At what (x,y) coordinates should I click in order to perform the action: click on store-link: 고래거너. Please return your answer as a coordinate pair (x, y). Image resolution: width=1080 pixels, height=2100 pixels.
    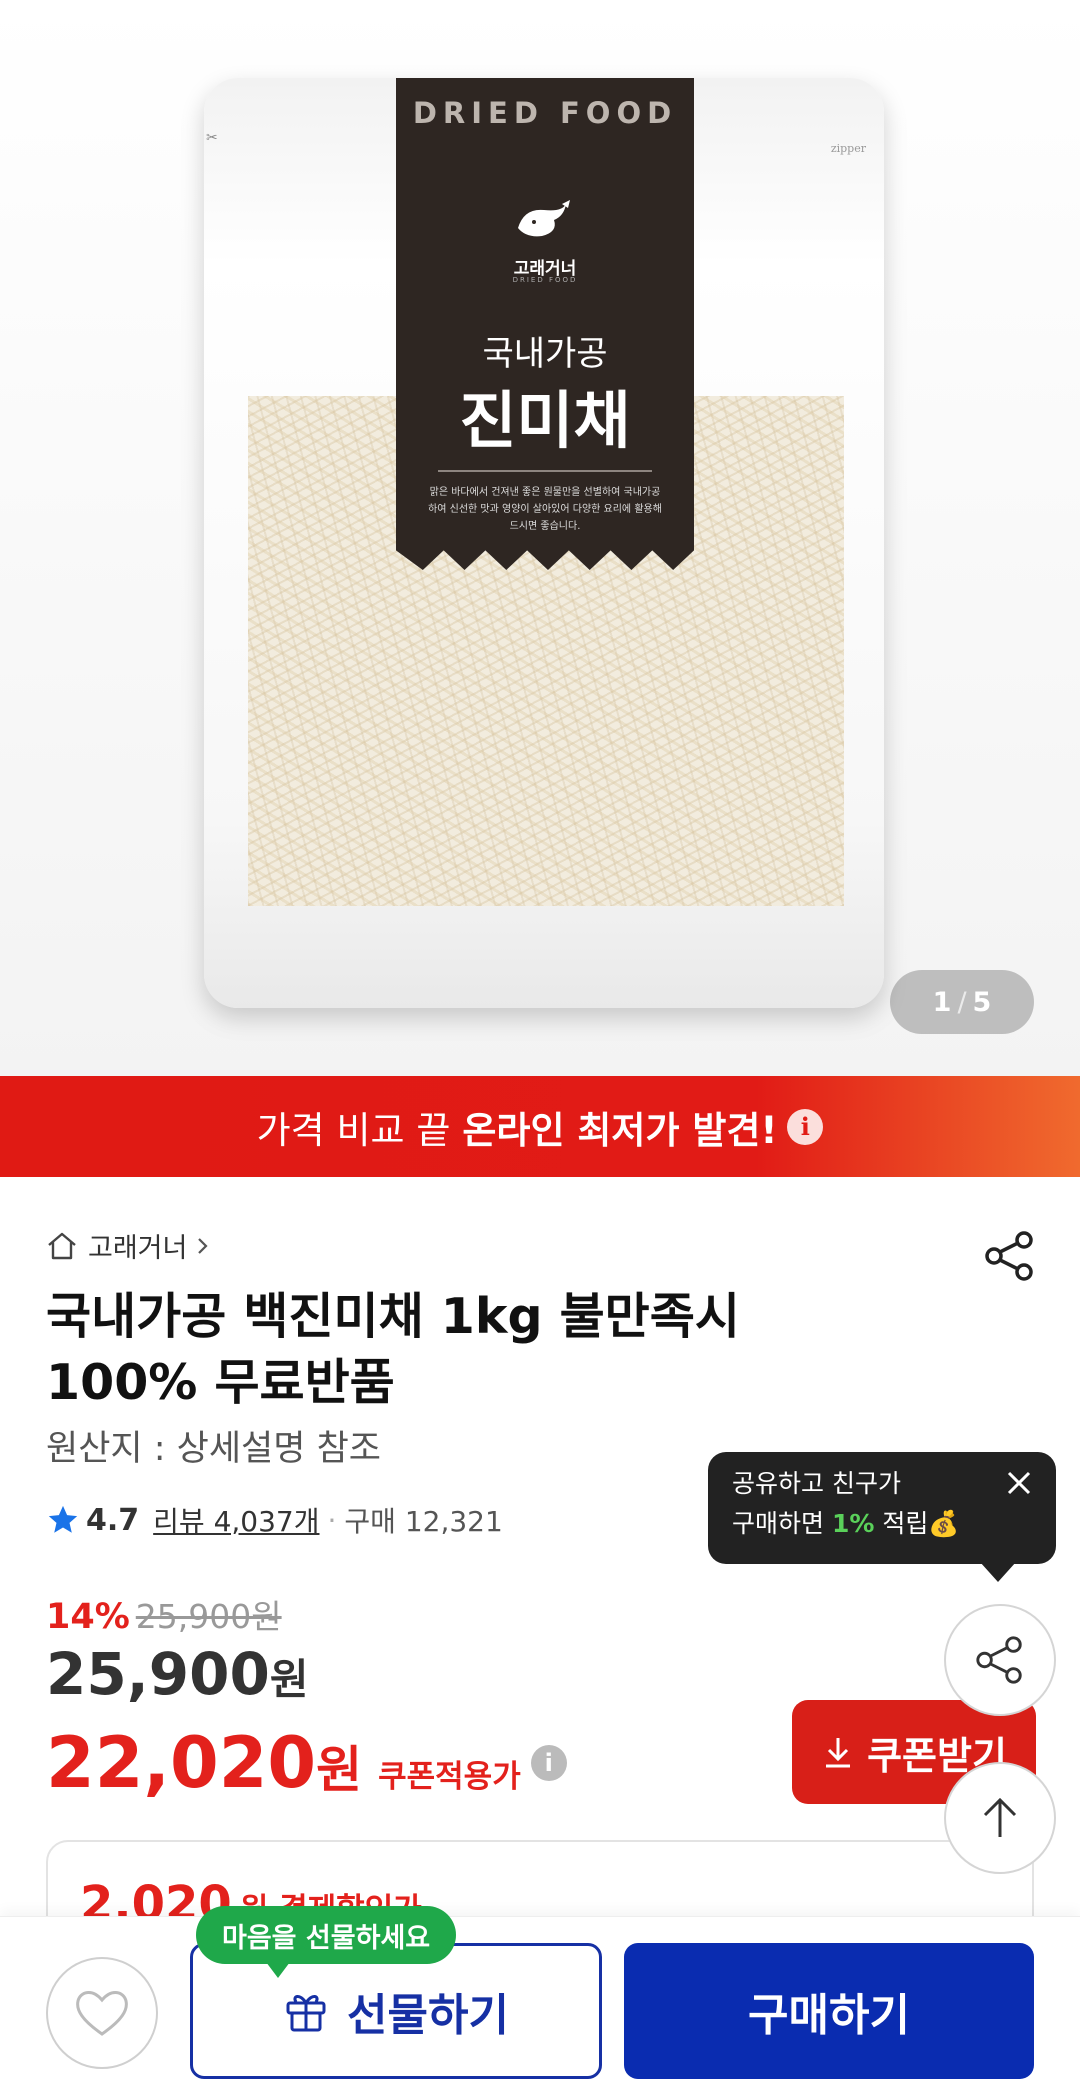
    Looking at the image, I should click on (134, 1245).